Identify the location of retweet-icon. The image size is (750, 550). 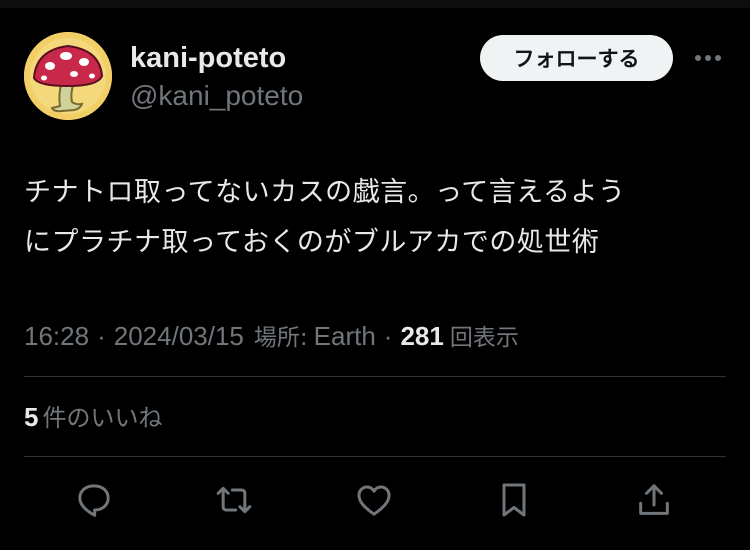
(234, 500).